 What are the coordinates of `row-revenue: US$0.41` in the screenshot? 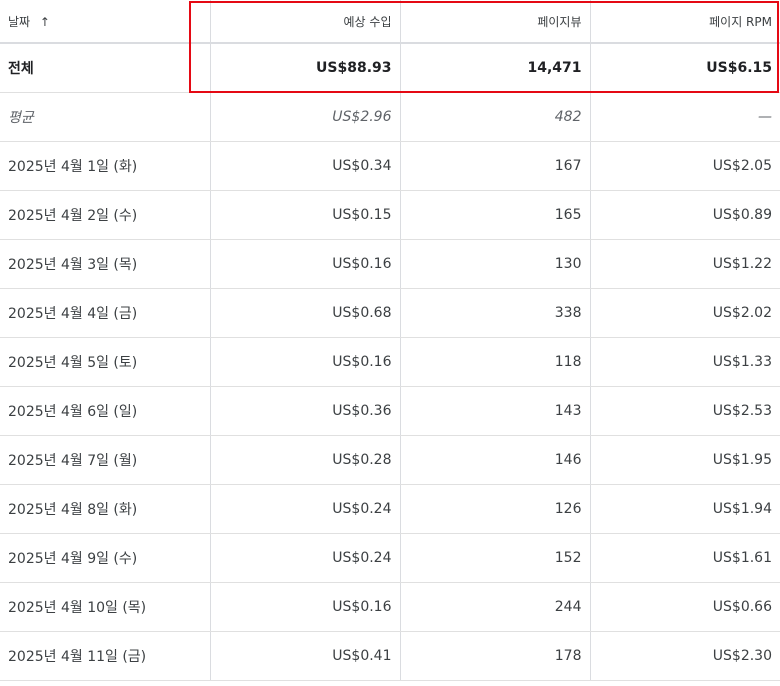 It's located at (305, 656).